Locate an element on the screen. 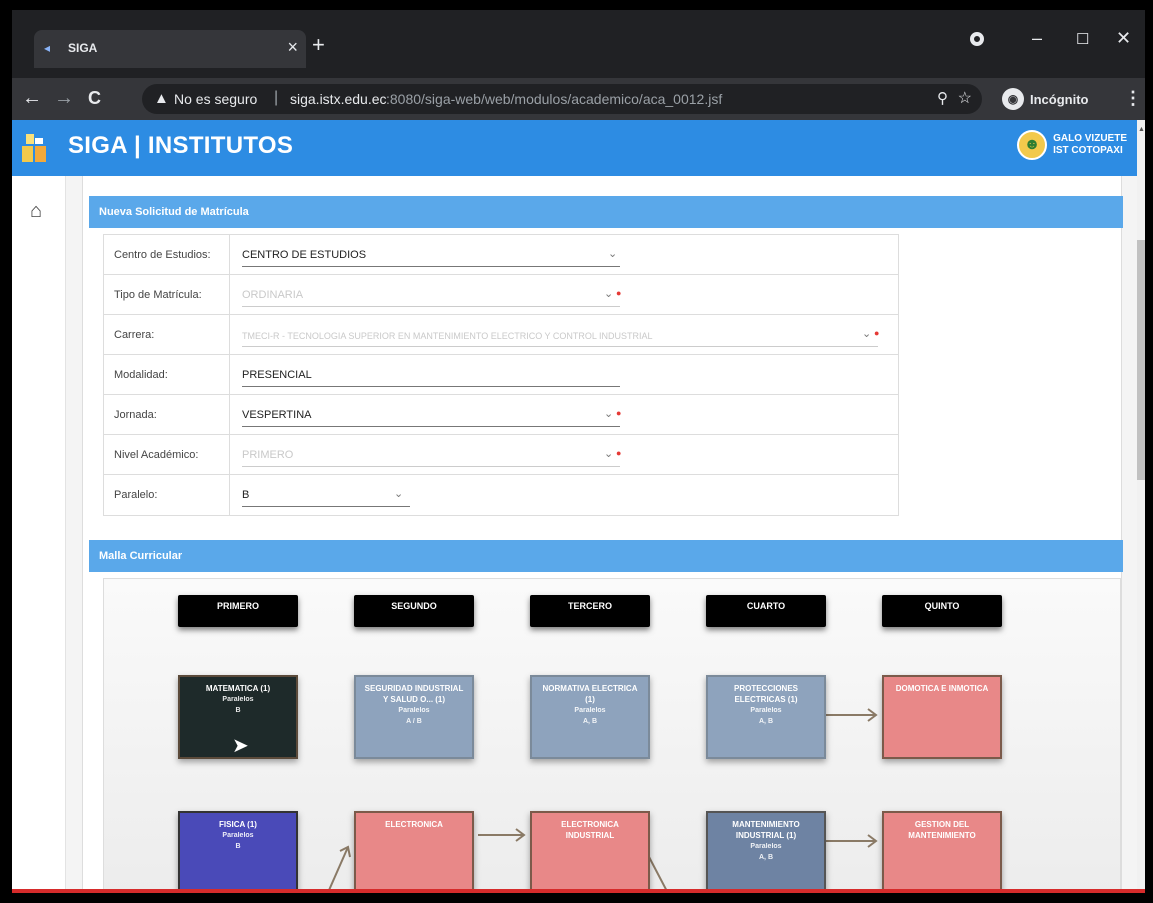 This screenshot has height=903, width=1153. tab-close-icon: × is located at coordinates (292, 47).